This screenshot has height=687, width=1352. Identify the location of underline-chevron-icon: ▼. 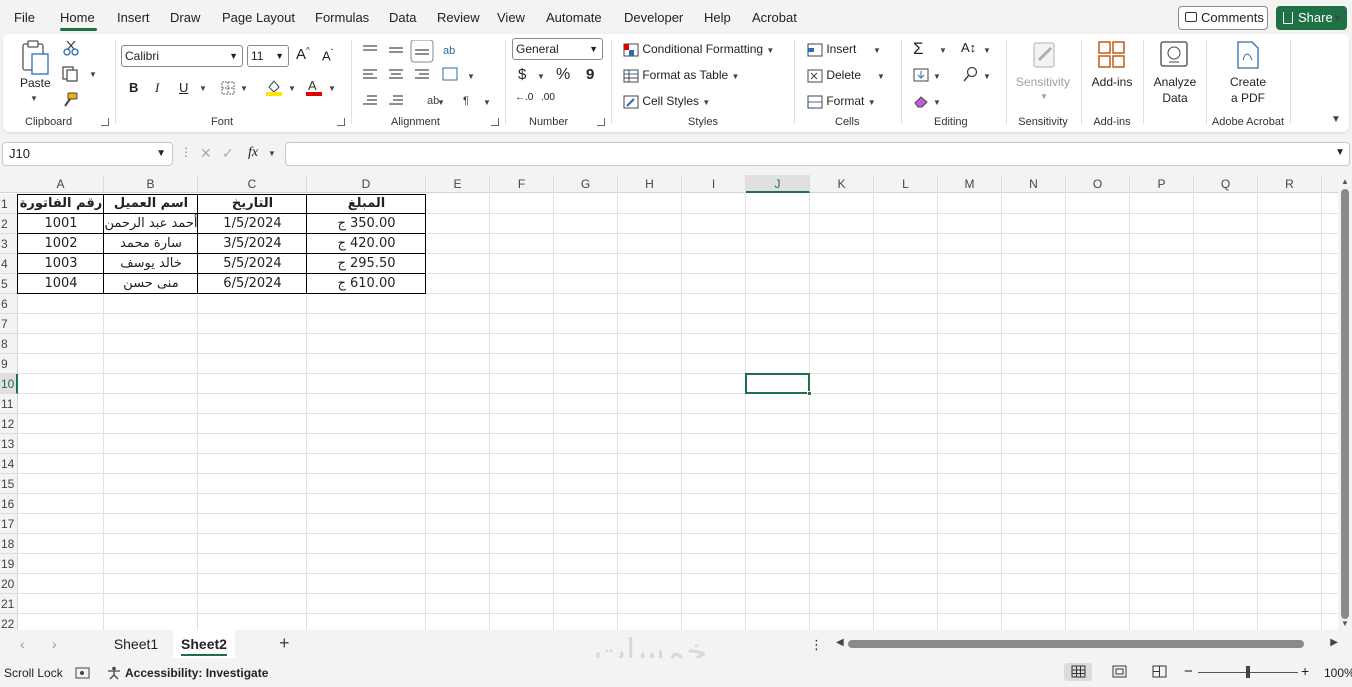
(203, 88).